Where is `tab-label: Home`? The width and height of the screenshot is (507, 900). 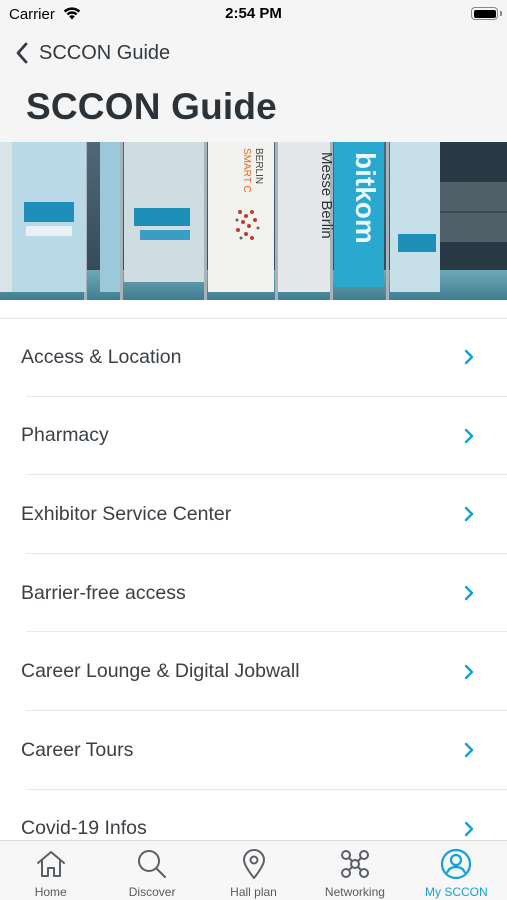
tab-label: Home is located at coordinates (50, 892).